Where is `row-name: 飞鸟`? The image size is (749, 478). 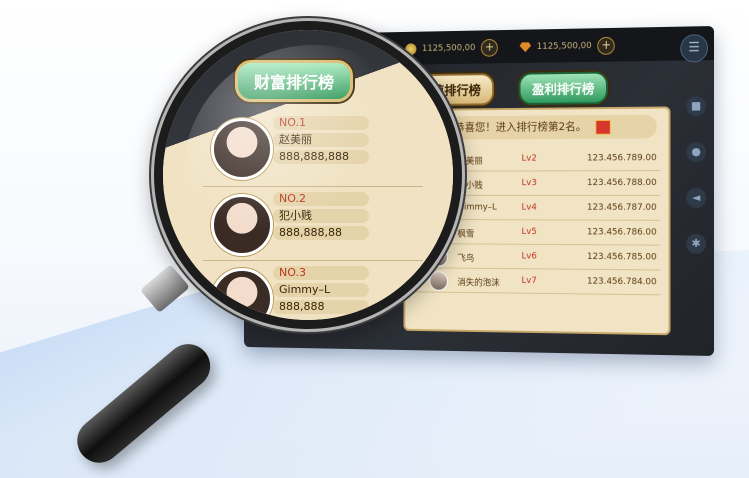 row-name: 飞鸟 is located at coordinates (466, 259).